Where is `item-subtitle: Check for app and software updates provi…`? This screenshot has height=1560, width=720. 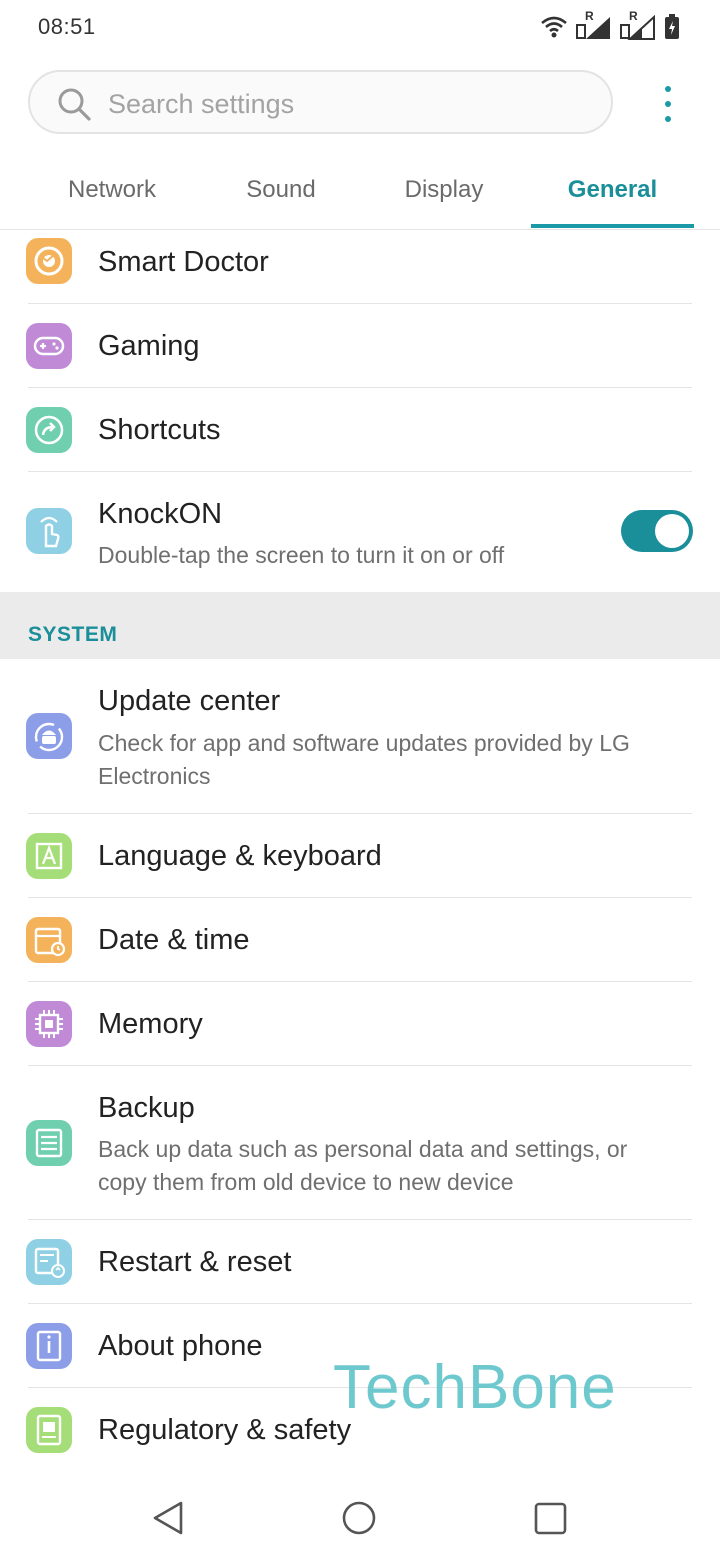
item-subtitle: Check for app and software updates provi… is located at coordinates (364, 759).